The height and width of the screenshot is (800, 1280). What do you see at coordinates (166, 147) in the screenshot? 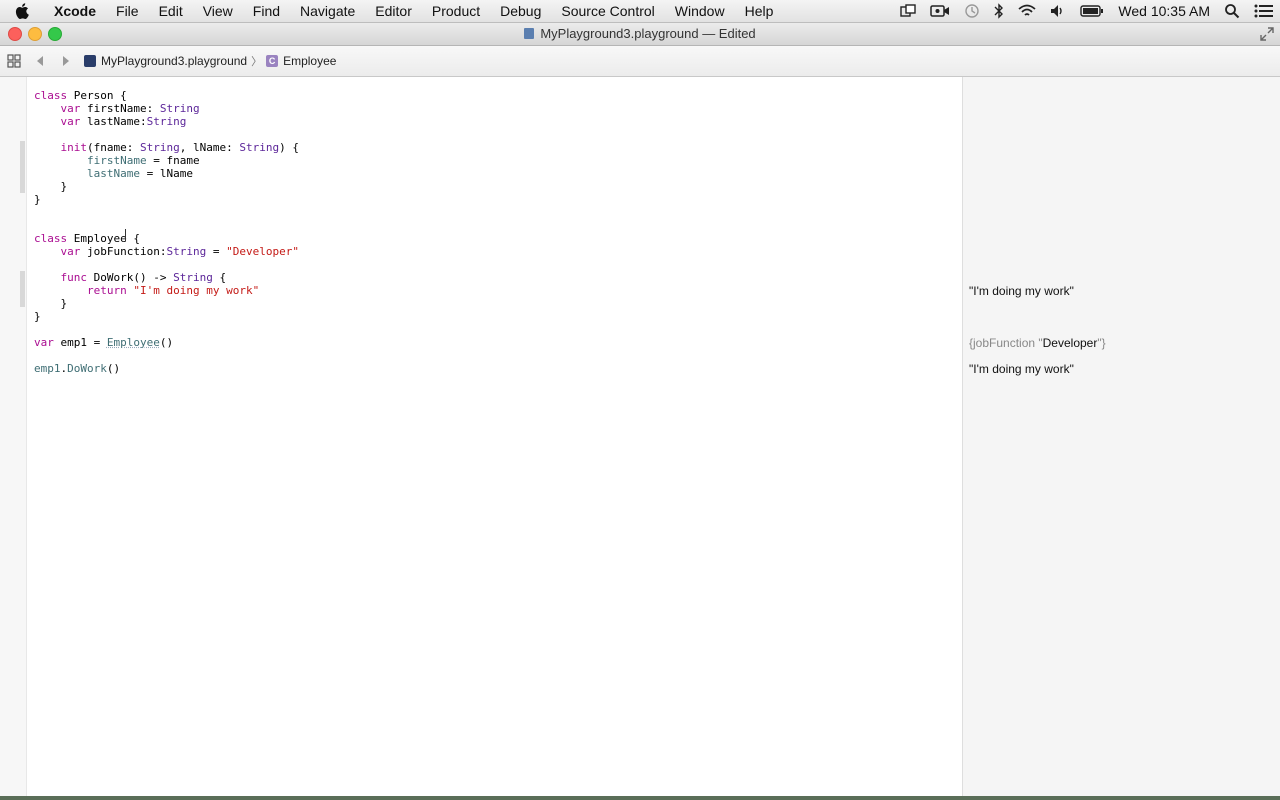
I see `code-line: init(fname: String, lName: String) {` at bounding box center [166, 147].